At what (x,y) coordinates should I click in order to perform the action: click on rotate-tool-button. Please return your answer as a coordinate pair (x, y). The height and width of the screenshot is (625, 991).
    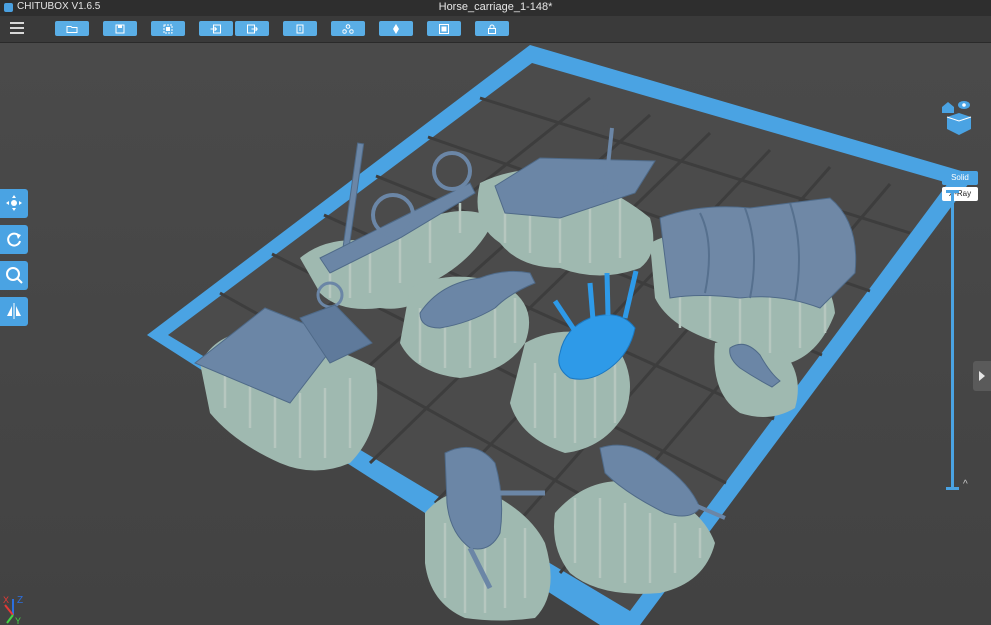
    Looking at the image, I should click on (14, 239).